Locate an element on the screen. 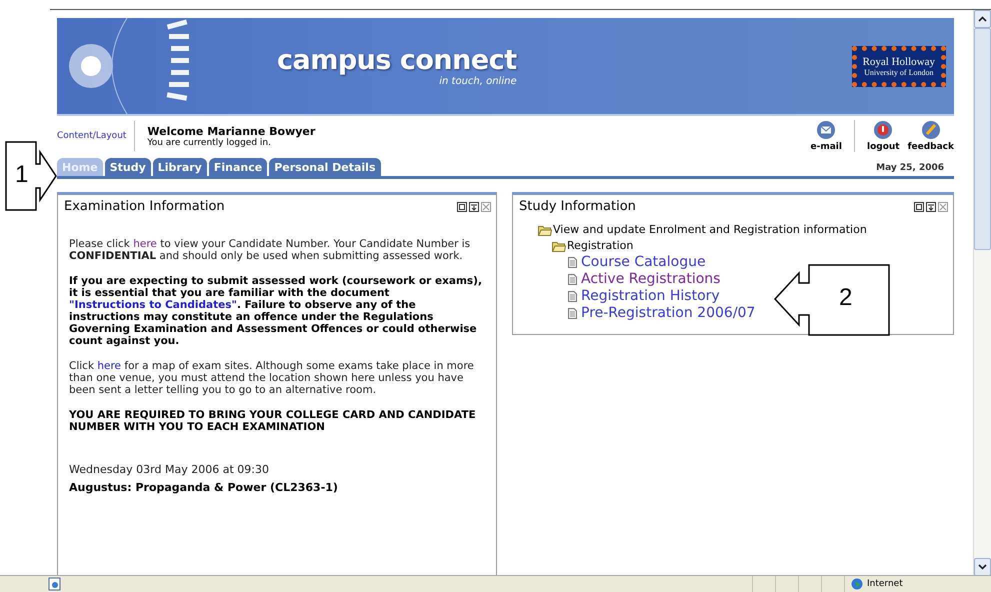  content-layout-link: Content/Layout is located at coordinates (96, 136).